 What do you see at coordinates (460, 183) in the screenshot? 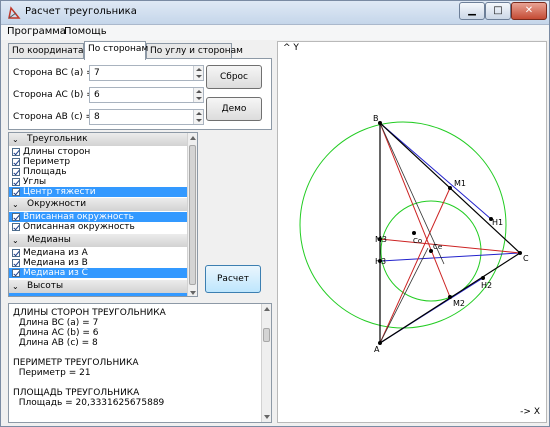
I see `label-m1: M1` at bounding box center [460, 183].